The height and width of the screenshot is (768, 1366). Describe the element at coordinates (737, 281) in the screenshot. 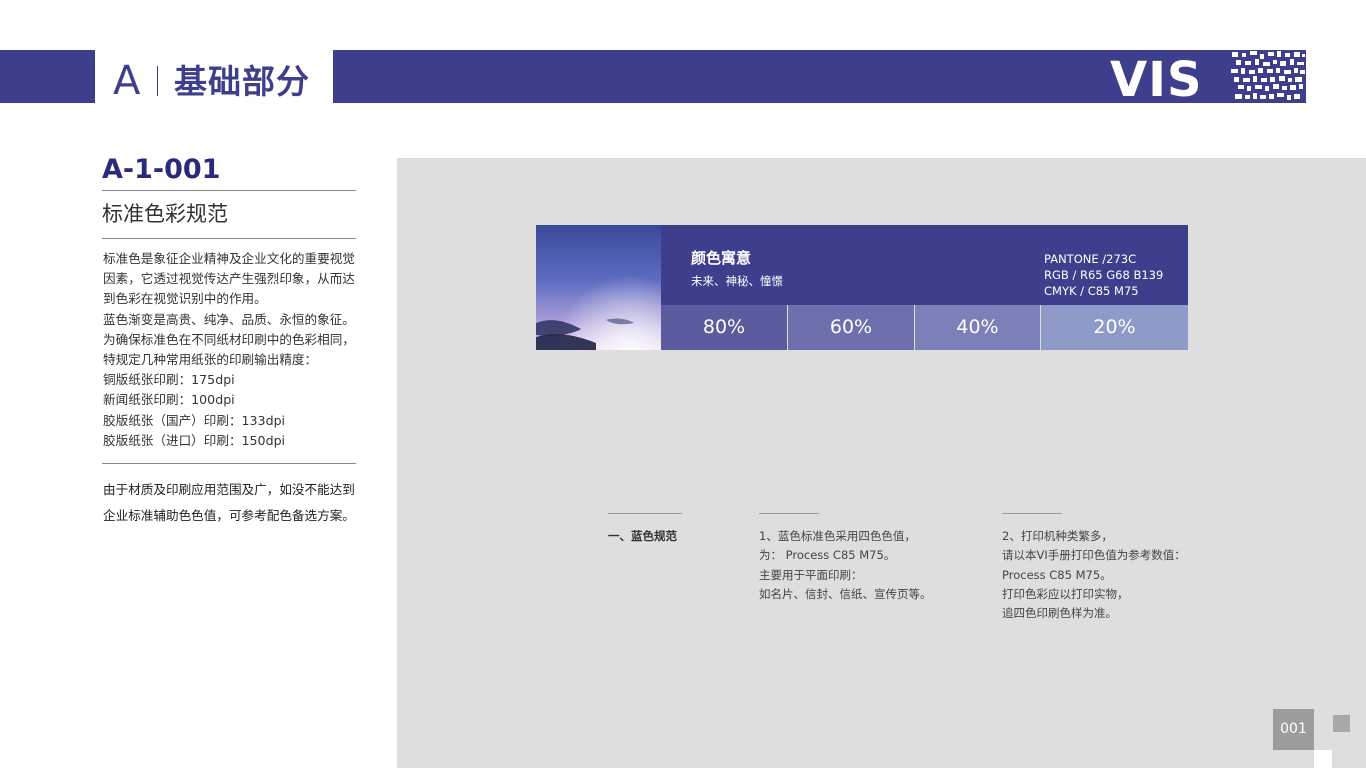

I see `color-meaning-subtitle: 未来、神秘、憧憬` at that location.